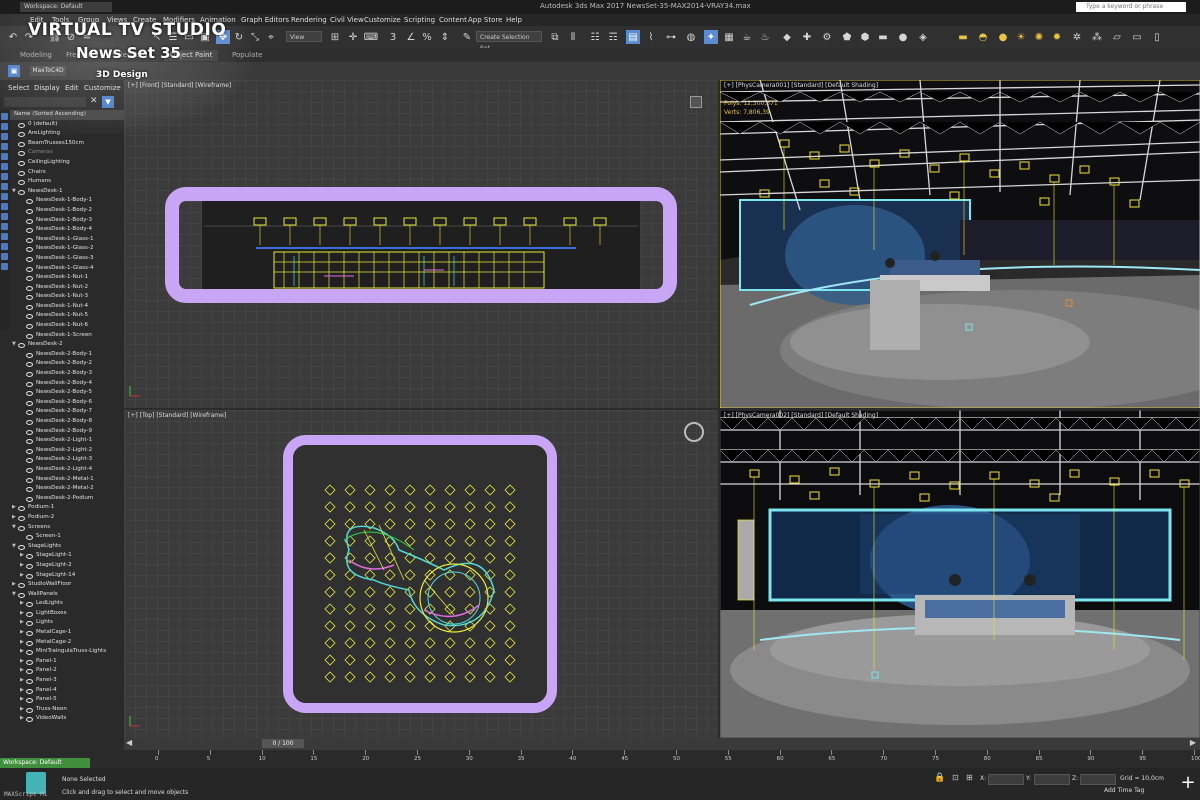 Image resolution: width=1200 pixels, height=800 pixels. I want to click on filter-icon: ▼, so click(108, 102).